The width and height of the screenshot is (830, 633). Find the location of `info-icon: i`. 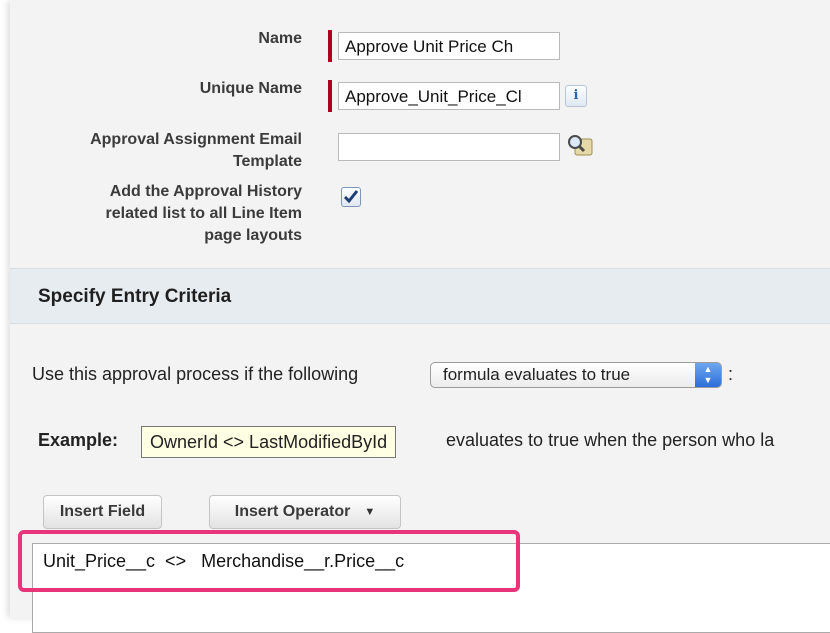

info-icon: i is located at coordinates (576, 96).